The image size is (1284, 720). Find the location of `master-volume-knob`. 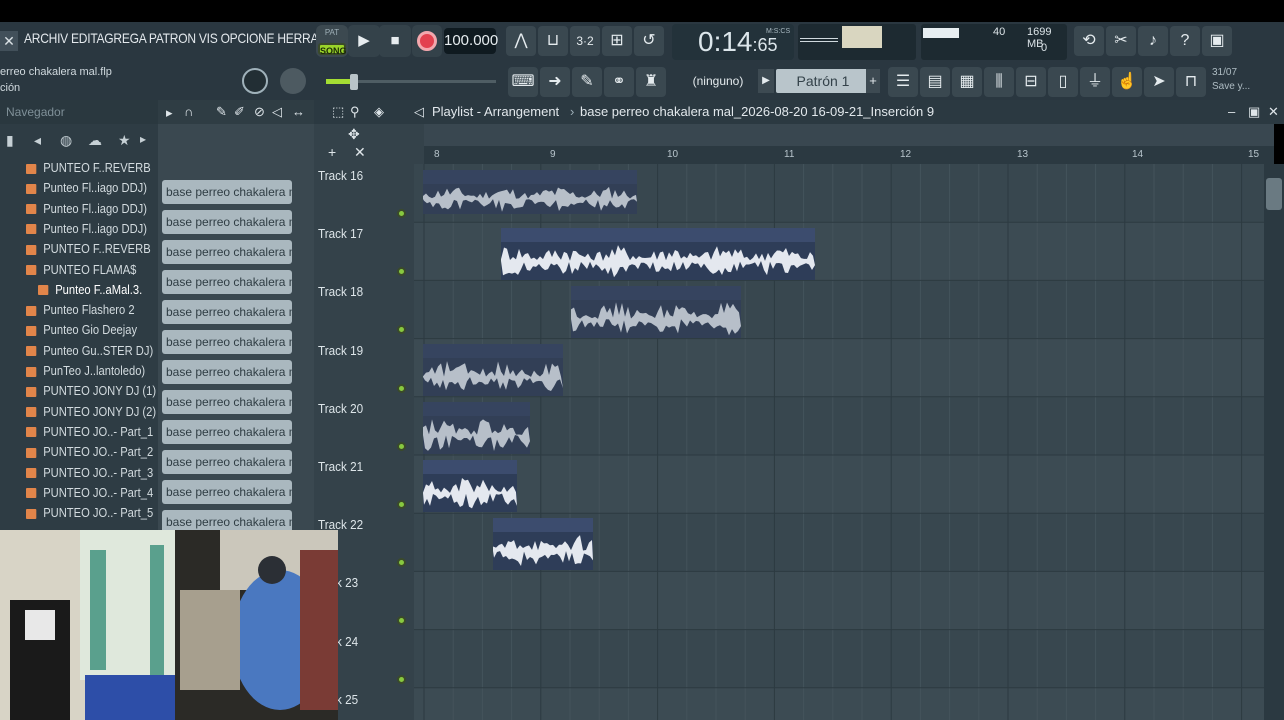

master-volume-knob is located at coordinates (255, 81).